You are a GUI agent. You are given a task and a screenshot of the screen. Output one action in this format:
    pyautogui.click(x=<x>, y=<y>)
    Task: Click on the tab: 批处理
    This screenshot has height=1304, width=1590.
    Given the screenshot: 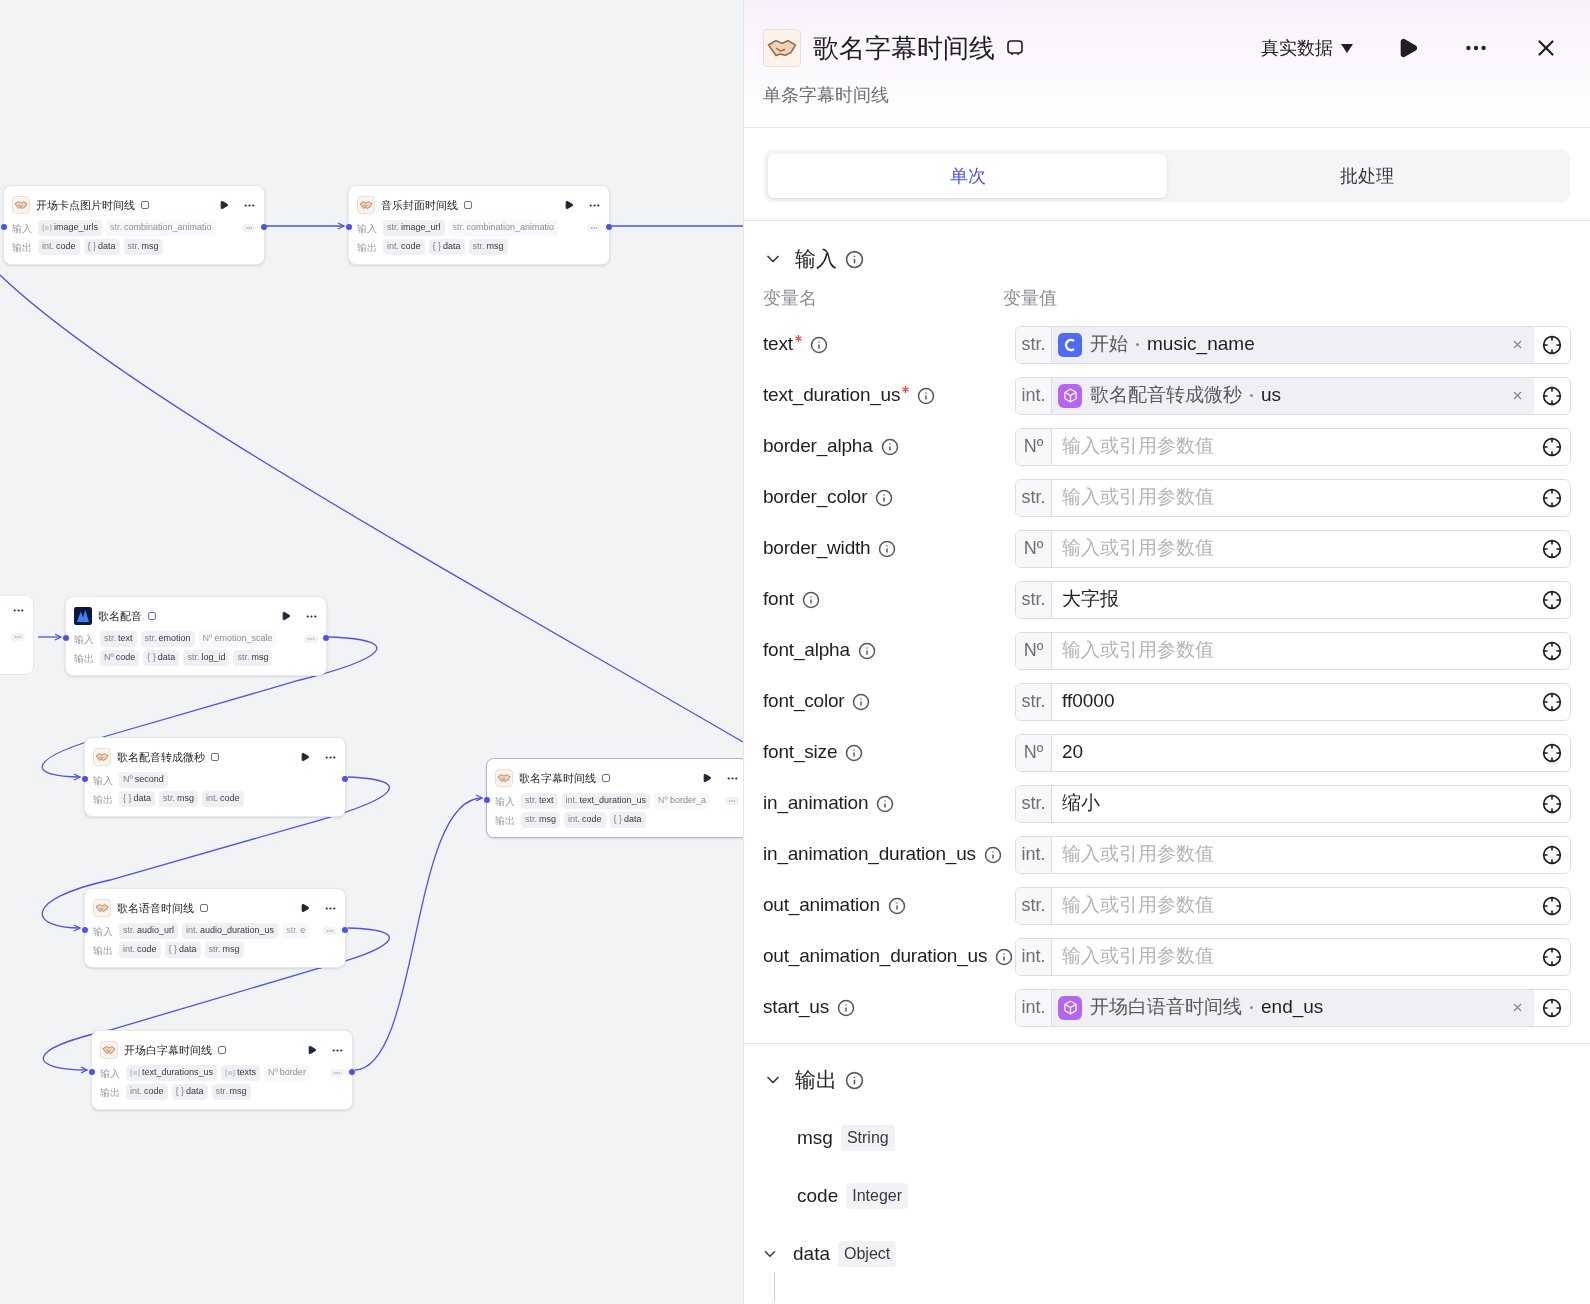 What is the action you would take?
    pyautogui.click(x=1366, y=176)
    